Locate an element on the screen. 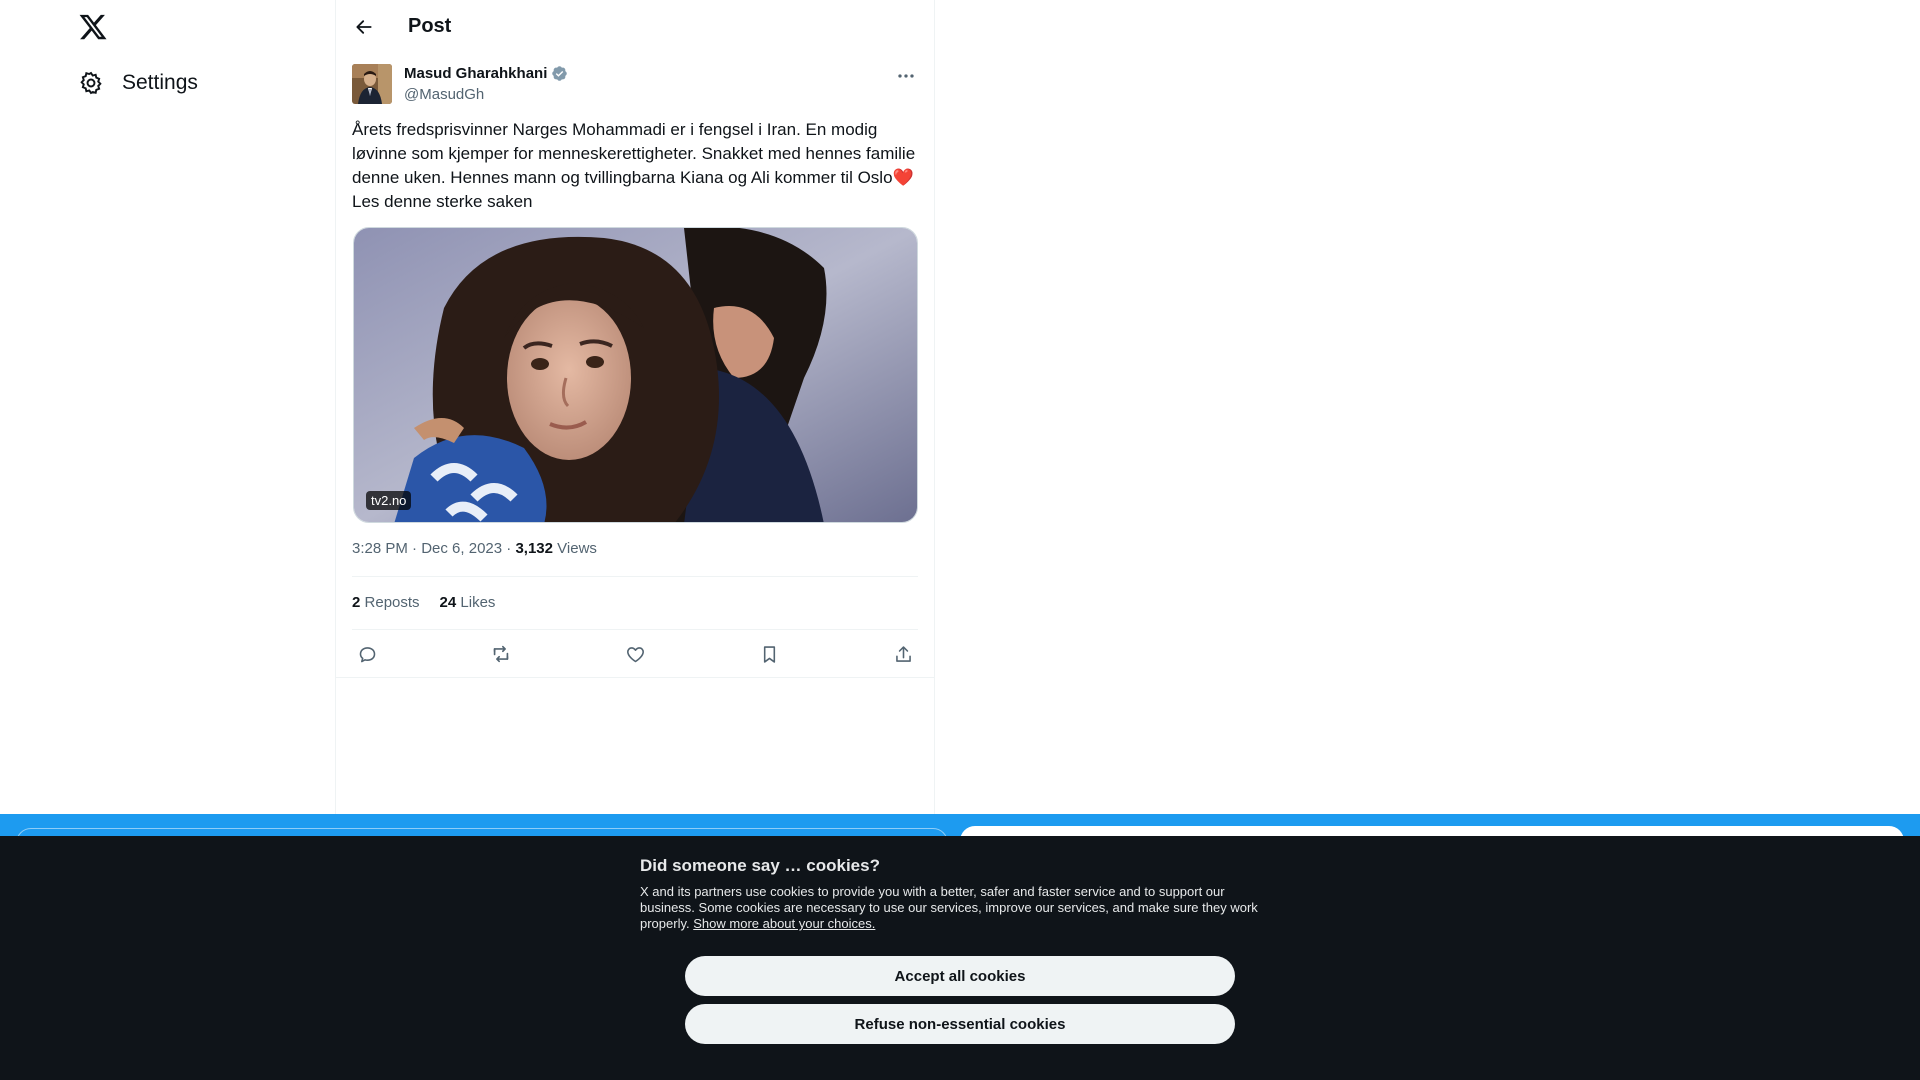  reposts-stat: 2 Reposts is located at coordinates (386, 602).